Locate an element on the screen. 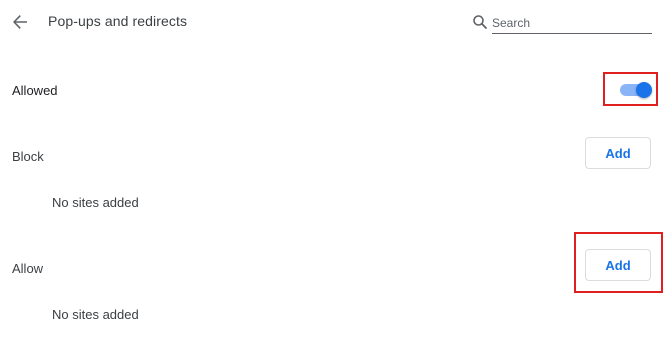 This screenshot has height=340, width=671. block-section-label: Block is located at coordinates (28, 156).